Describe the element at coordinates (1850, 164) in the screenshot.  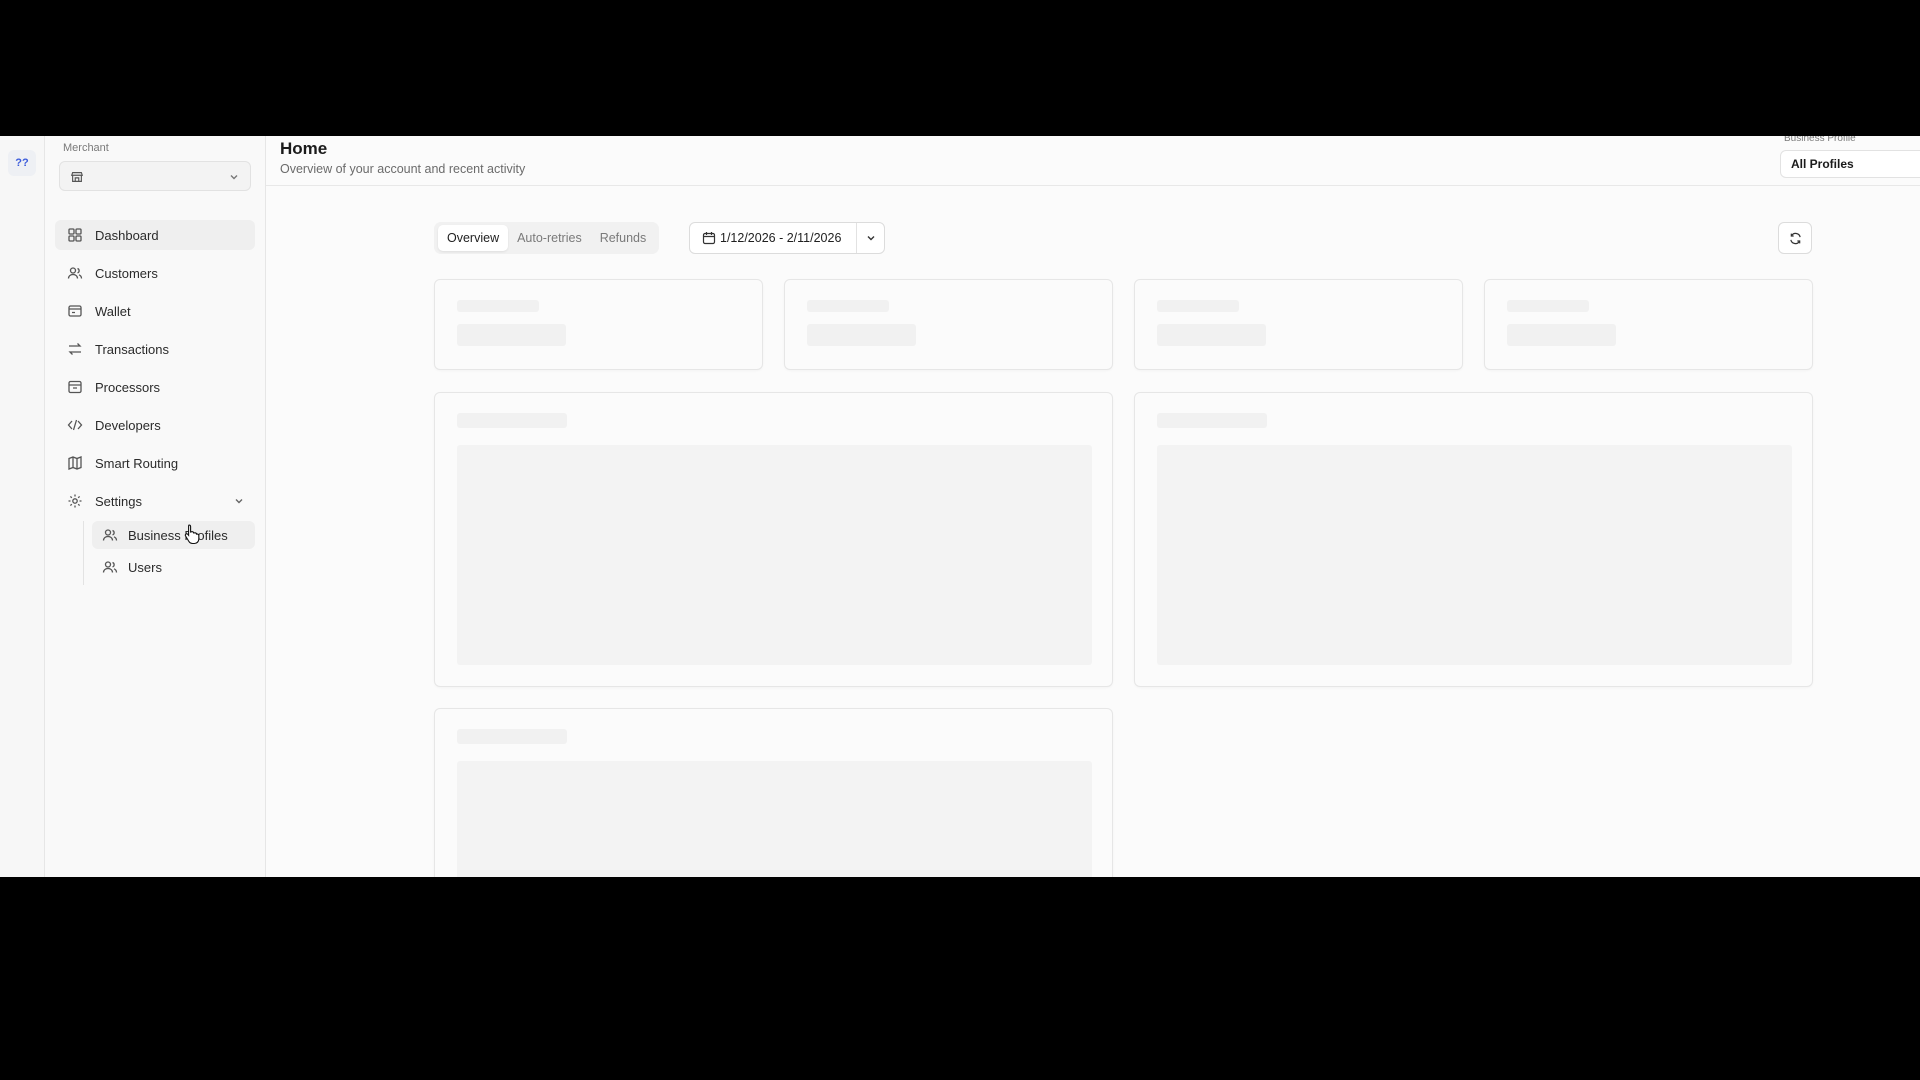
I see `business-profile-select: All Profiles` at that location.